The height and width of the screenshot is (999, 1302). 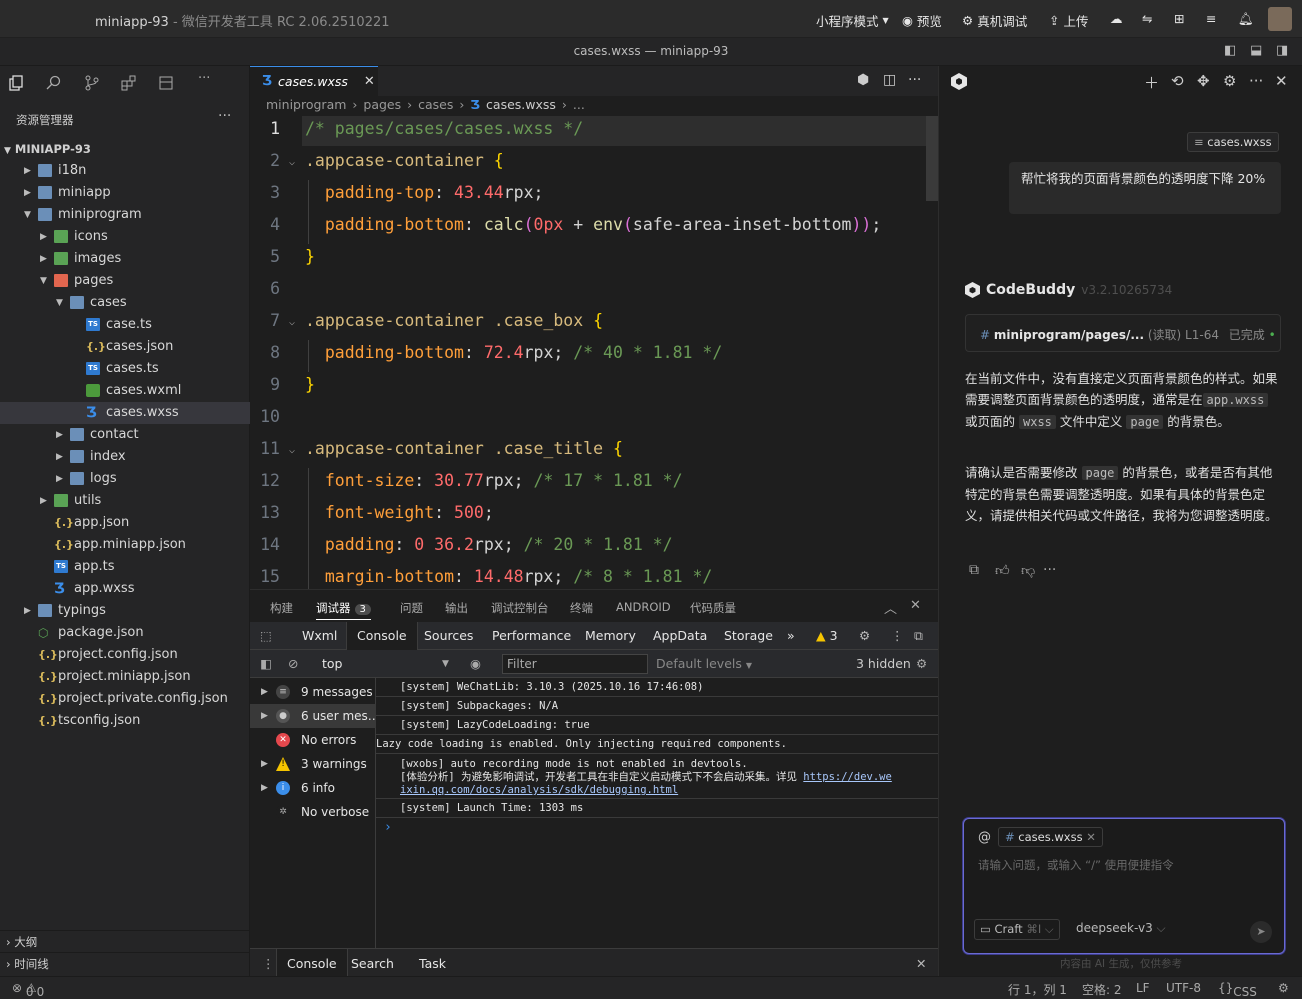 What do you see at coordinates (125, 699) in the screenshot?
I see `tree-item: {.} project.private.config.json` at bounding box center [125, 699].